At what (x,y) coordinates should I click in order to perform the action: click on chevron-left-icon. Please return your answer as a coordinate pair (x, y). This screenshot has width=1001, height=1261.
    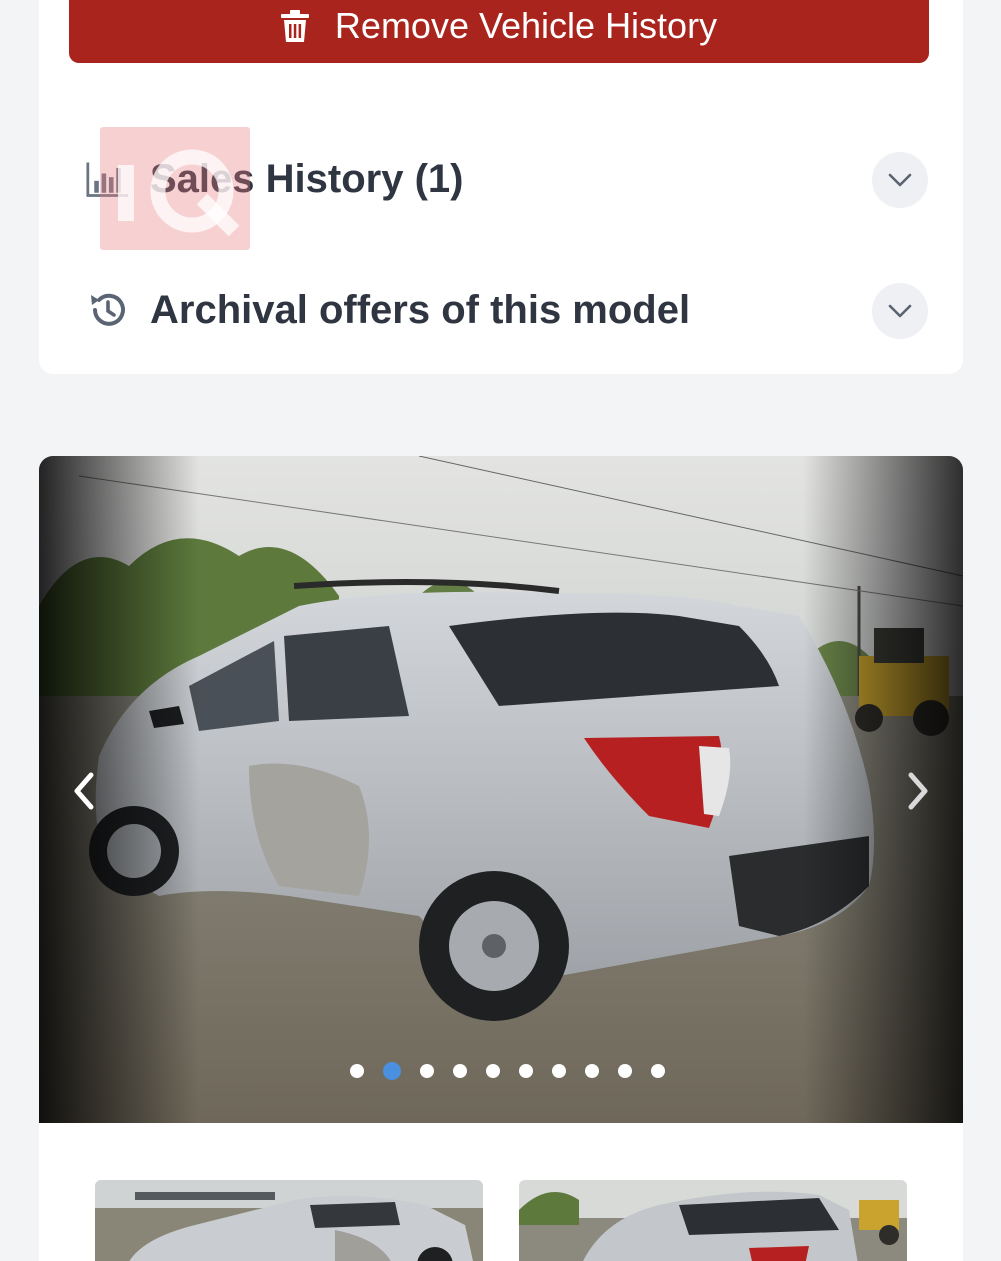
    Looking at the image, I should click on (84, 791).